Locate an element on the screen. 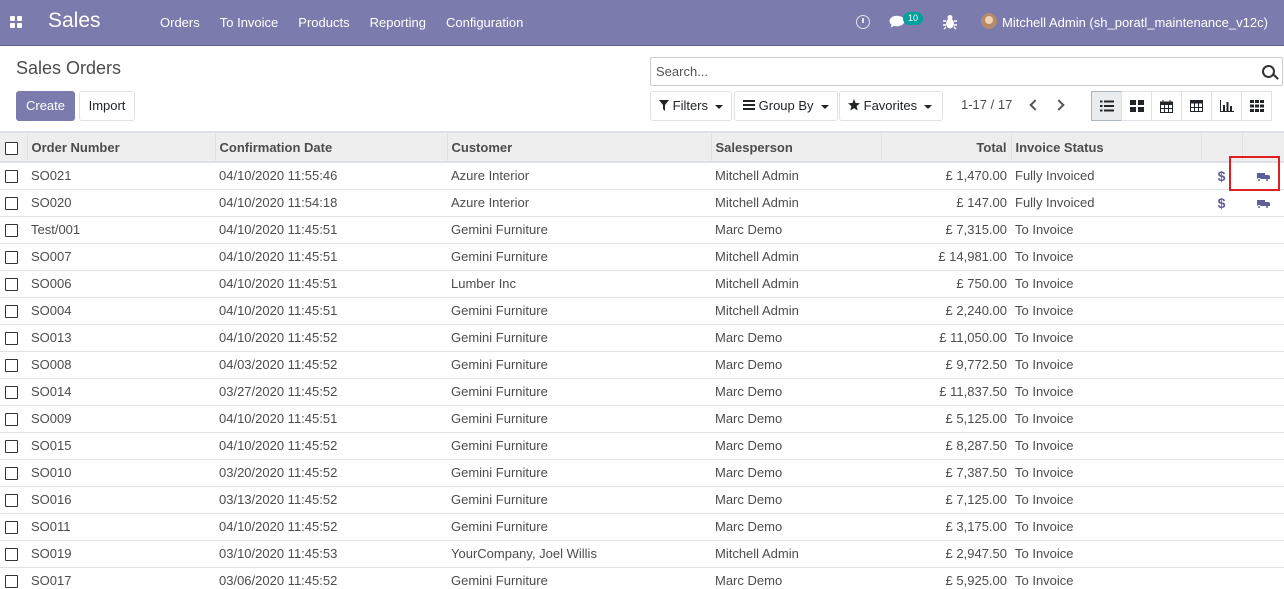  cell-confirmation-date: 04/10/2020 11:45:52 is located at coordinates (278, 526).